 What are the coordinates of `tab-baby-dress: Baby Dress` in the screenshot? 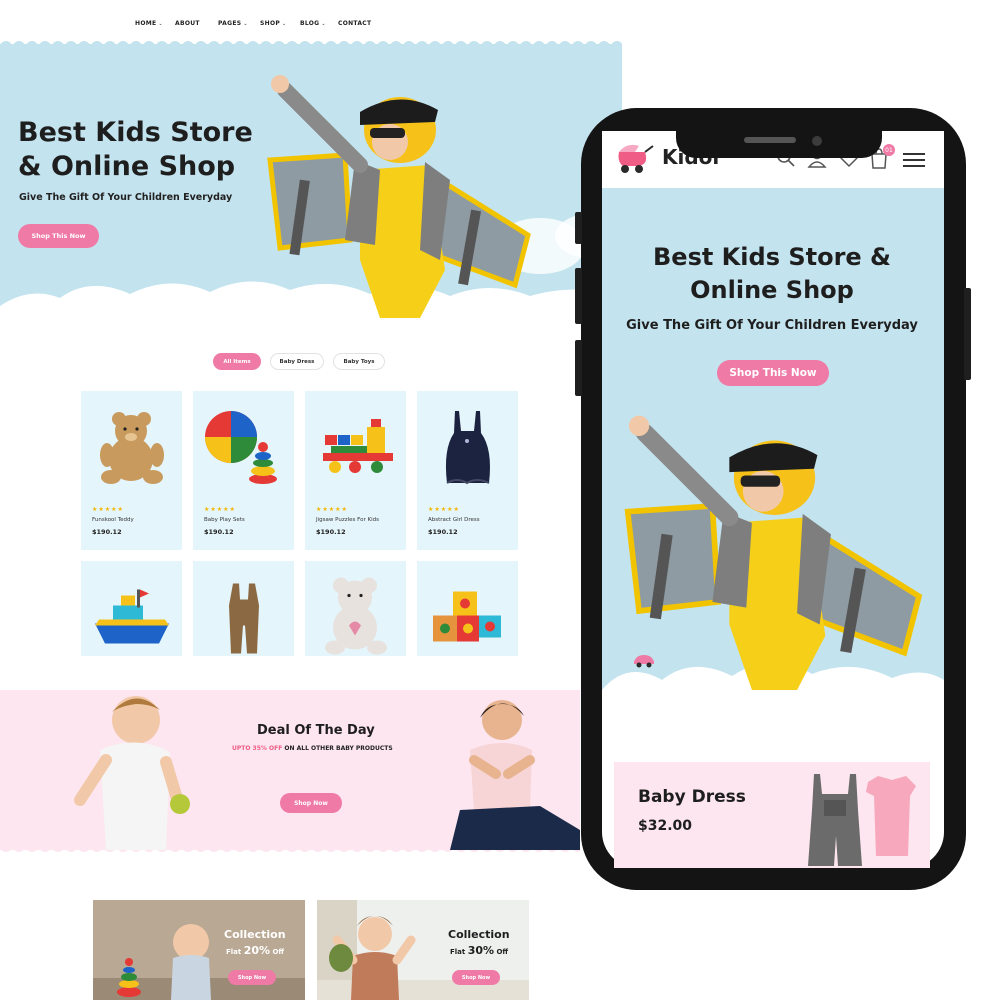 It's located at (297, 361).